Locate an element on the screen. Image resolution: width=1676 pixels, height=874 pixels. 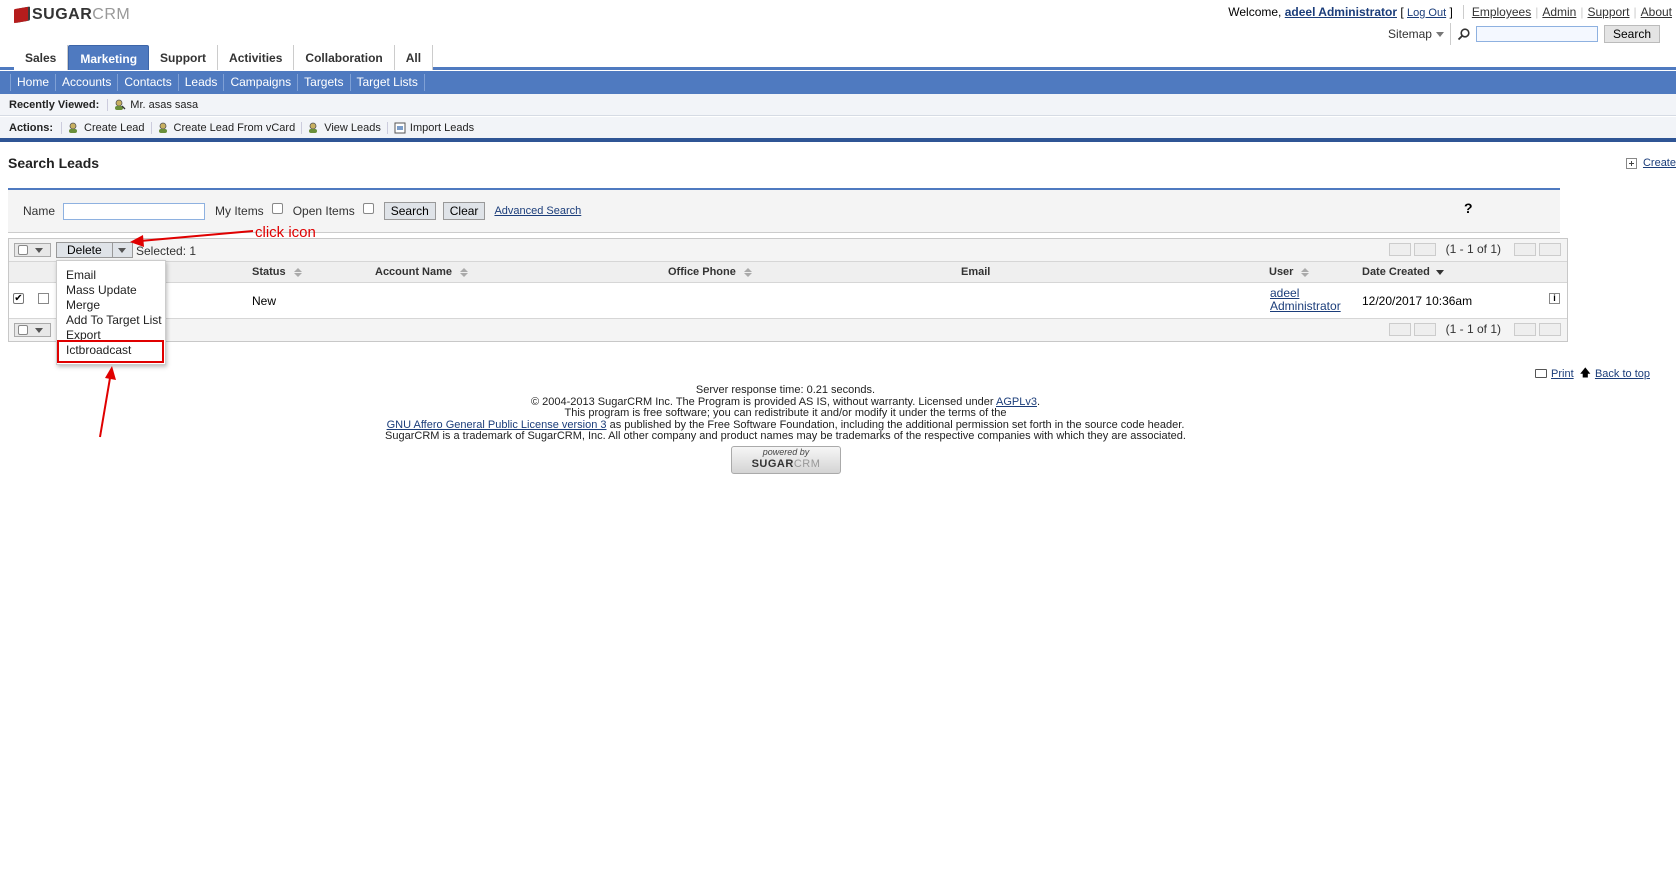
subtab-contacts: Contacts is located at coordinates (148, 82).